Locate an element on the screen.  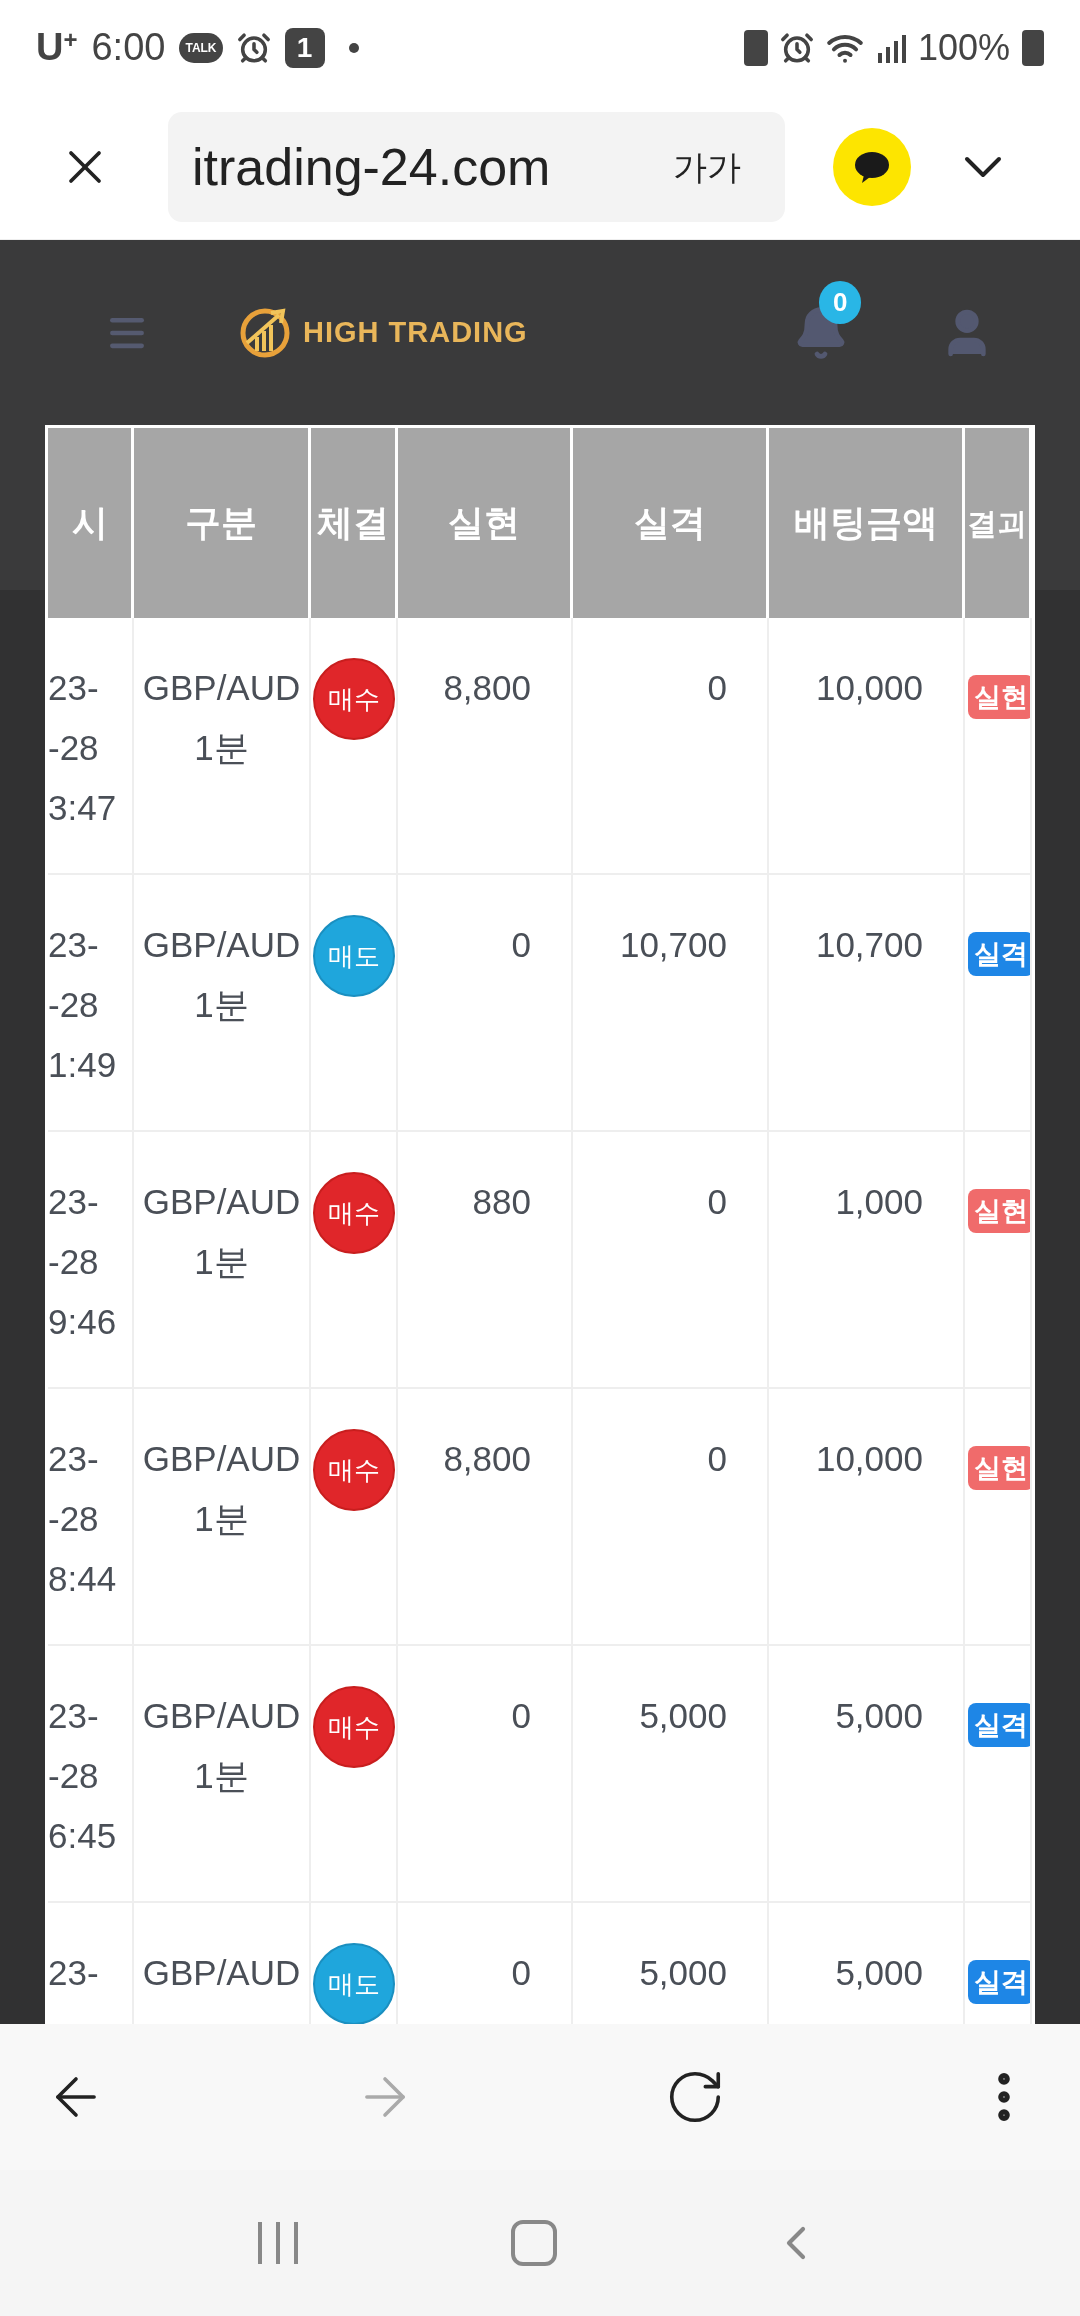
column-header: 실격 is located at coordinates (671, 523).